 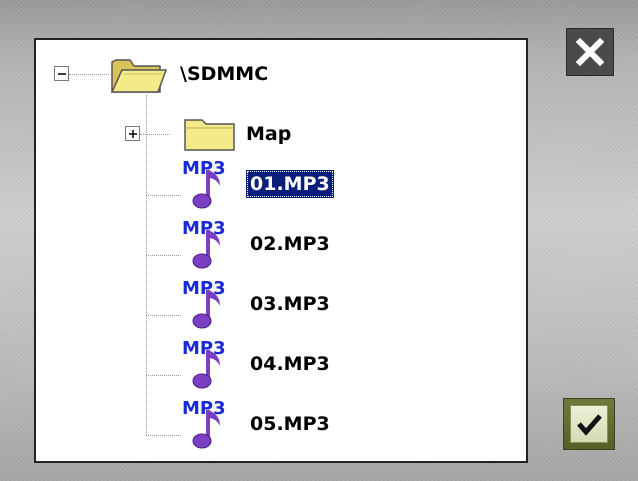 I want to click on tree-node-label: 01.MP3, so click(x=290, y=184).